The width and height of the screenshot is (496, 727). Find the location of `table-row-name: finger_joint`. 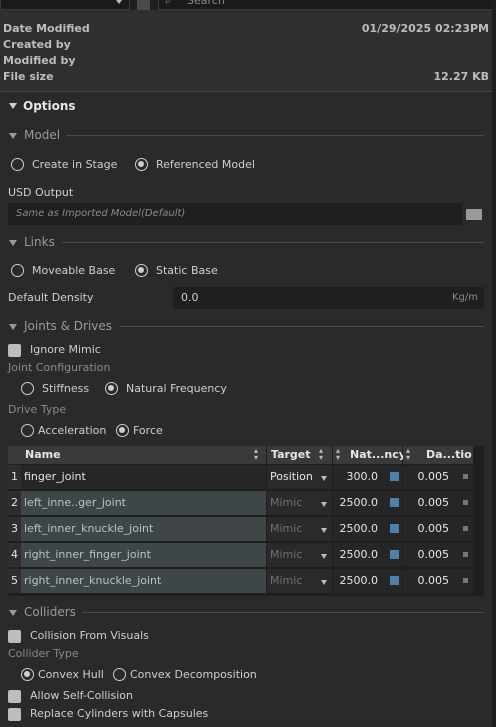

table-row-name: finger_joint is located at coordinates (143, 477).